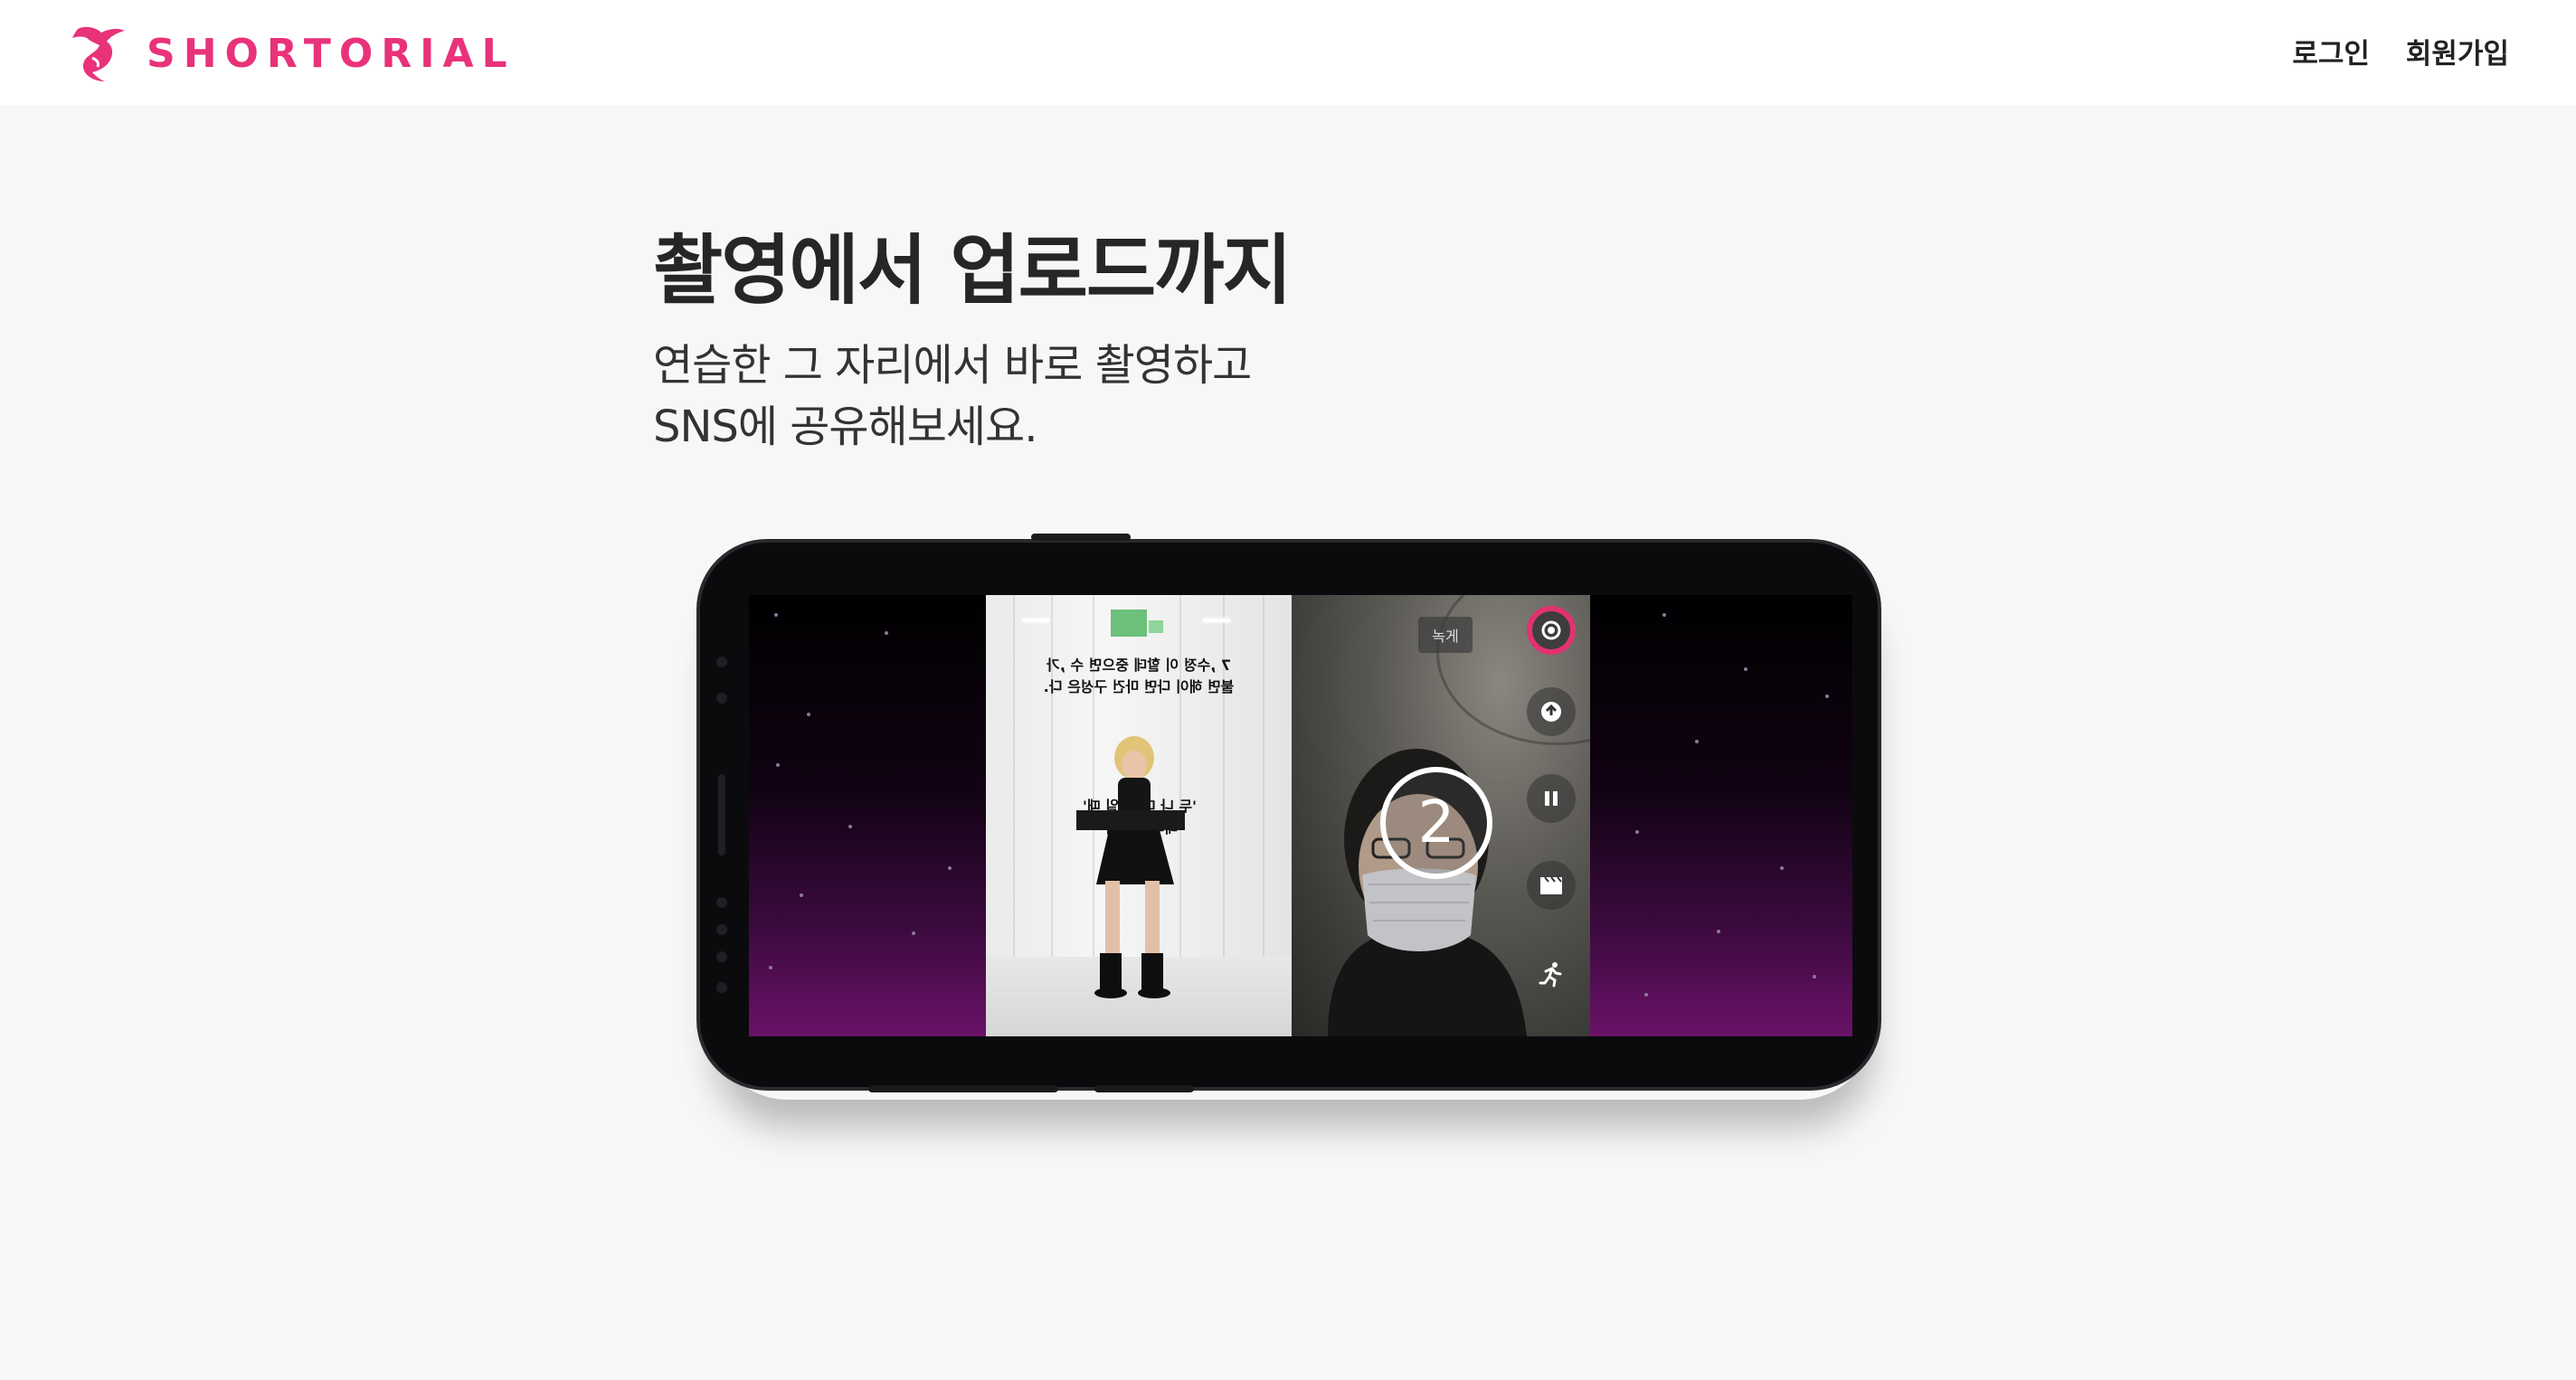 The width and height of the screenshot is (2576, 1380). What do you see at coordinates (1144, 1088) in the screenshot?
I see `phone-side-button` at bounding box center [1144, 1088].